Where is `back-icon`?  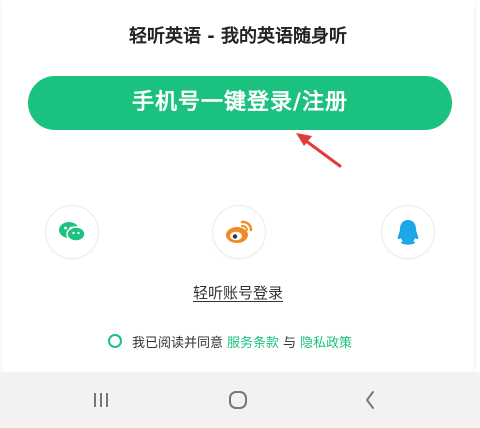
back-icon is located at coordinates (370, 400).